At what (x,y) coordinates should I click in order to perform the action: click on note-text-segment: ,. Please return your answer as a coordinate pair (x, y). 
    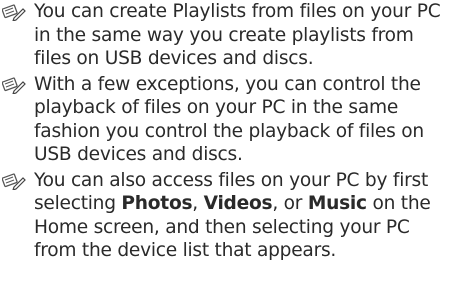
    Looking at the image, I should click on (198, 203).